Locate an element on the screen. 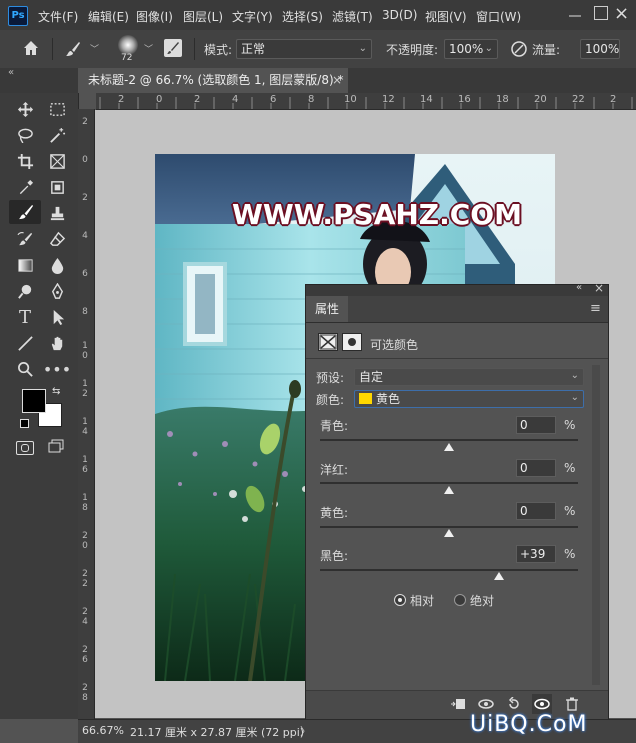 This screenshot has height=743, width=636. document-tab: 未标题-2 @ 66.7% (选取颜色 1, 图层蒙版/8) * × is located at coordinates (213, 80).